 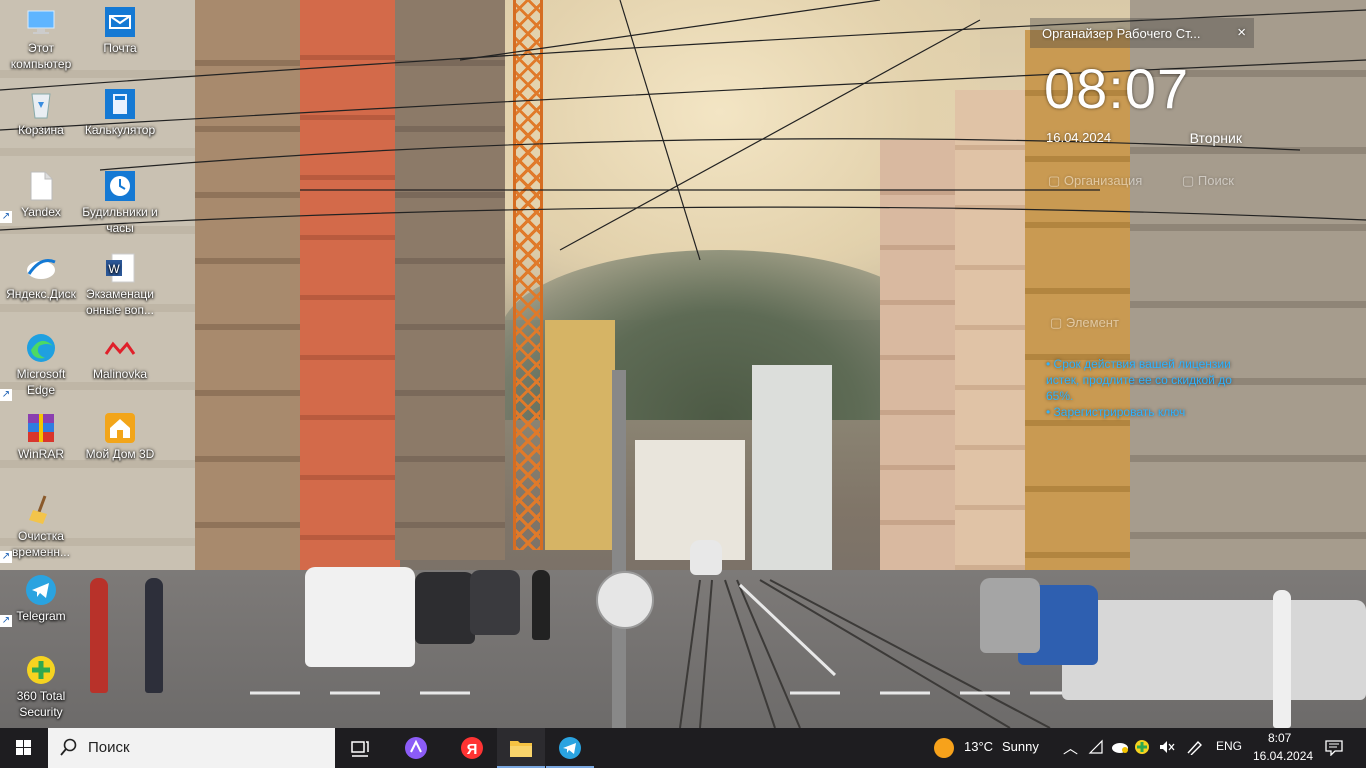 I want to click on chevron-up-icon: ︿, so click(x=1070, y=747).